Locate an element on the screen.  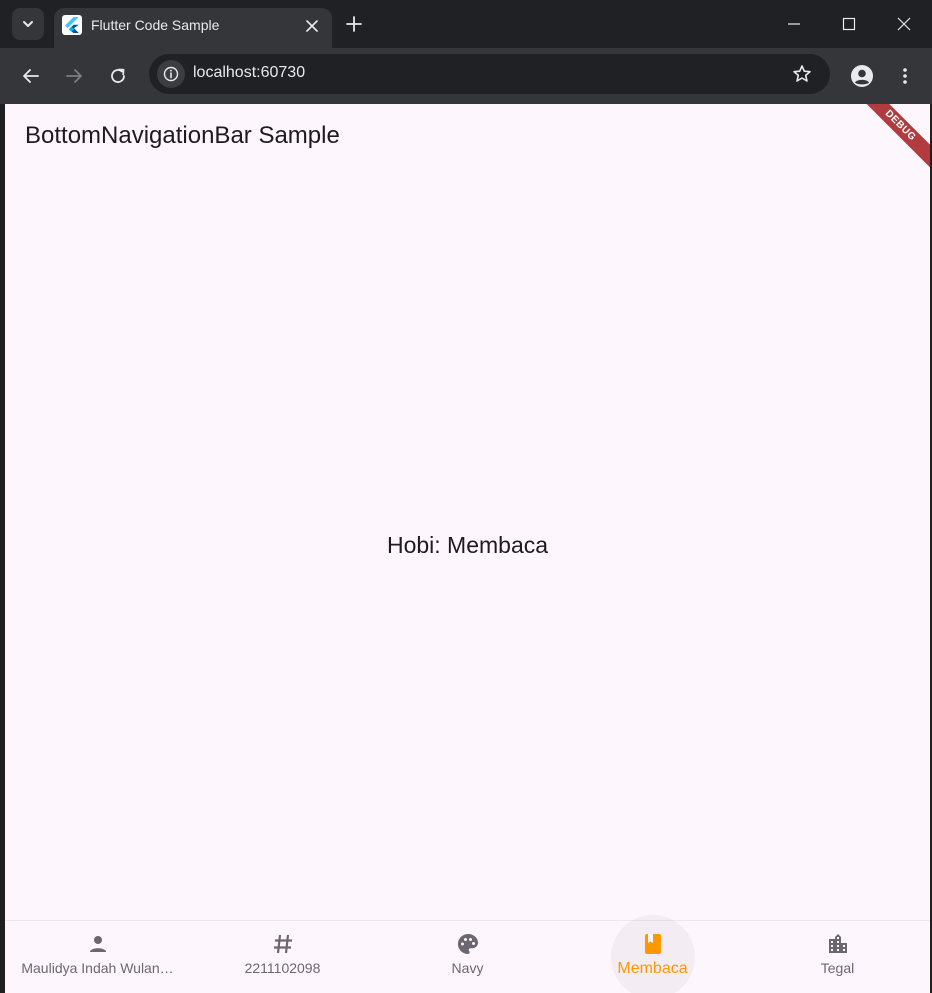
chevron-down-icon is located at coordinates (28, 24).